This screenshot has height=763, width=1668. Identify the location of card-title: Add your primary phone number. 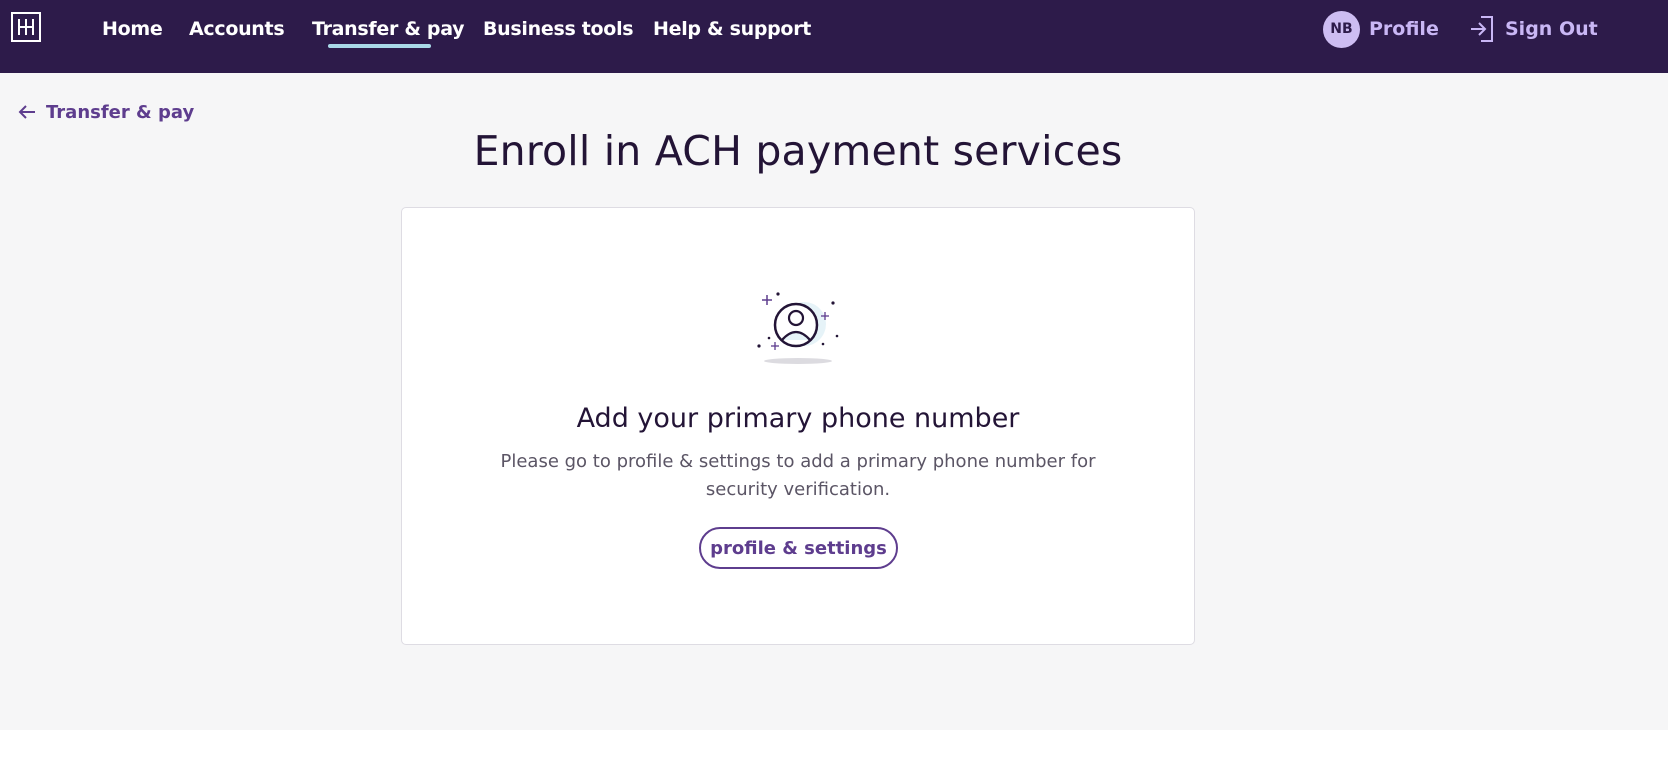
(798, 418).